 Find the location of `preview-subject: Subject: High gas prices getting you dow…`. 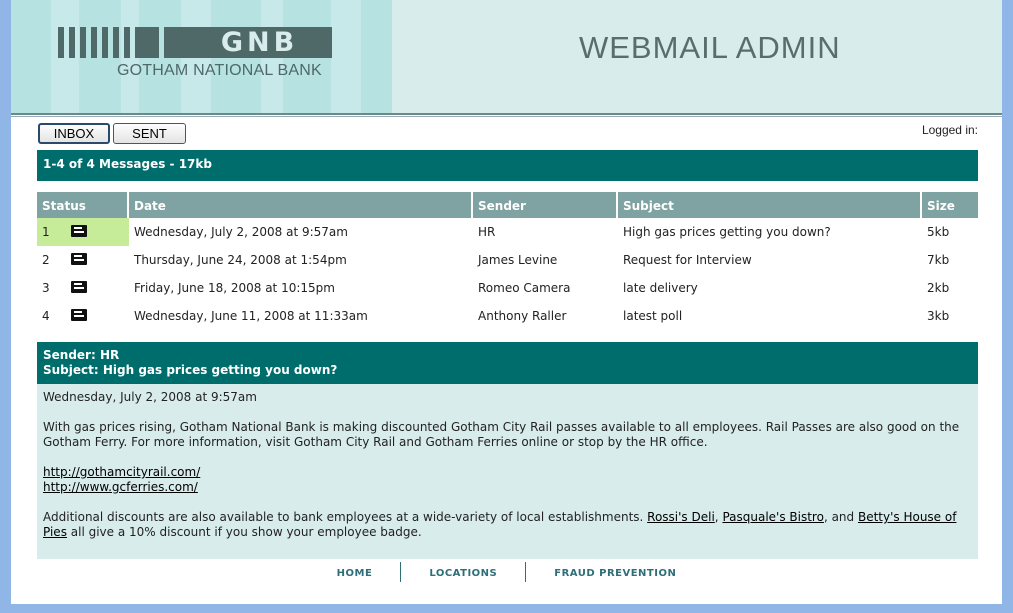

preview-subject: Subject: High gas prices getting you dow… is located at coordinates (190, 370).